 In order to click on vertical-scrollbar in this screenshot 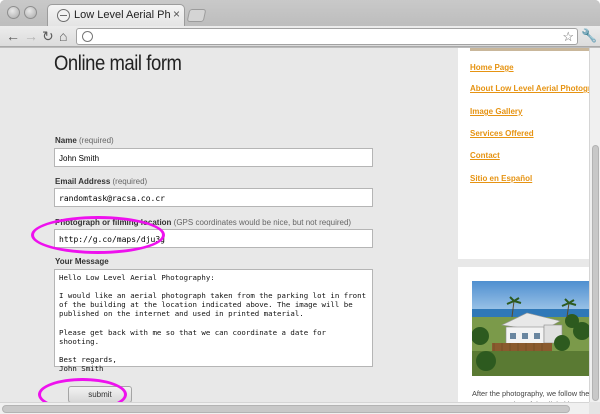, I will do `click(594, 225)`.